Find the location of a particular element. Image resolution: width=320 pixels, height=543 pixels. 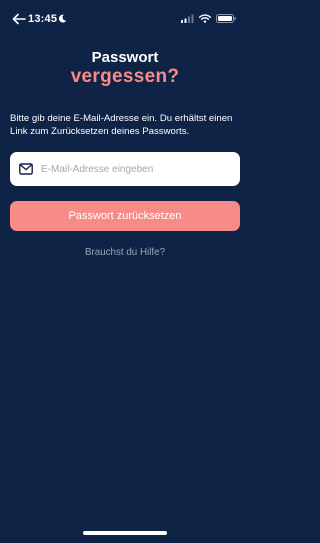

reset-password-button: Passwort zurücksetzen is located at coordinates (125, 216).